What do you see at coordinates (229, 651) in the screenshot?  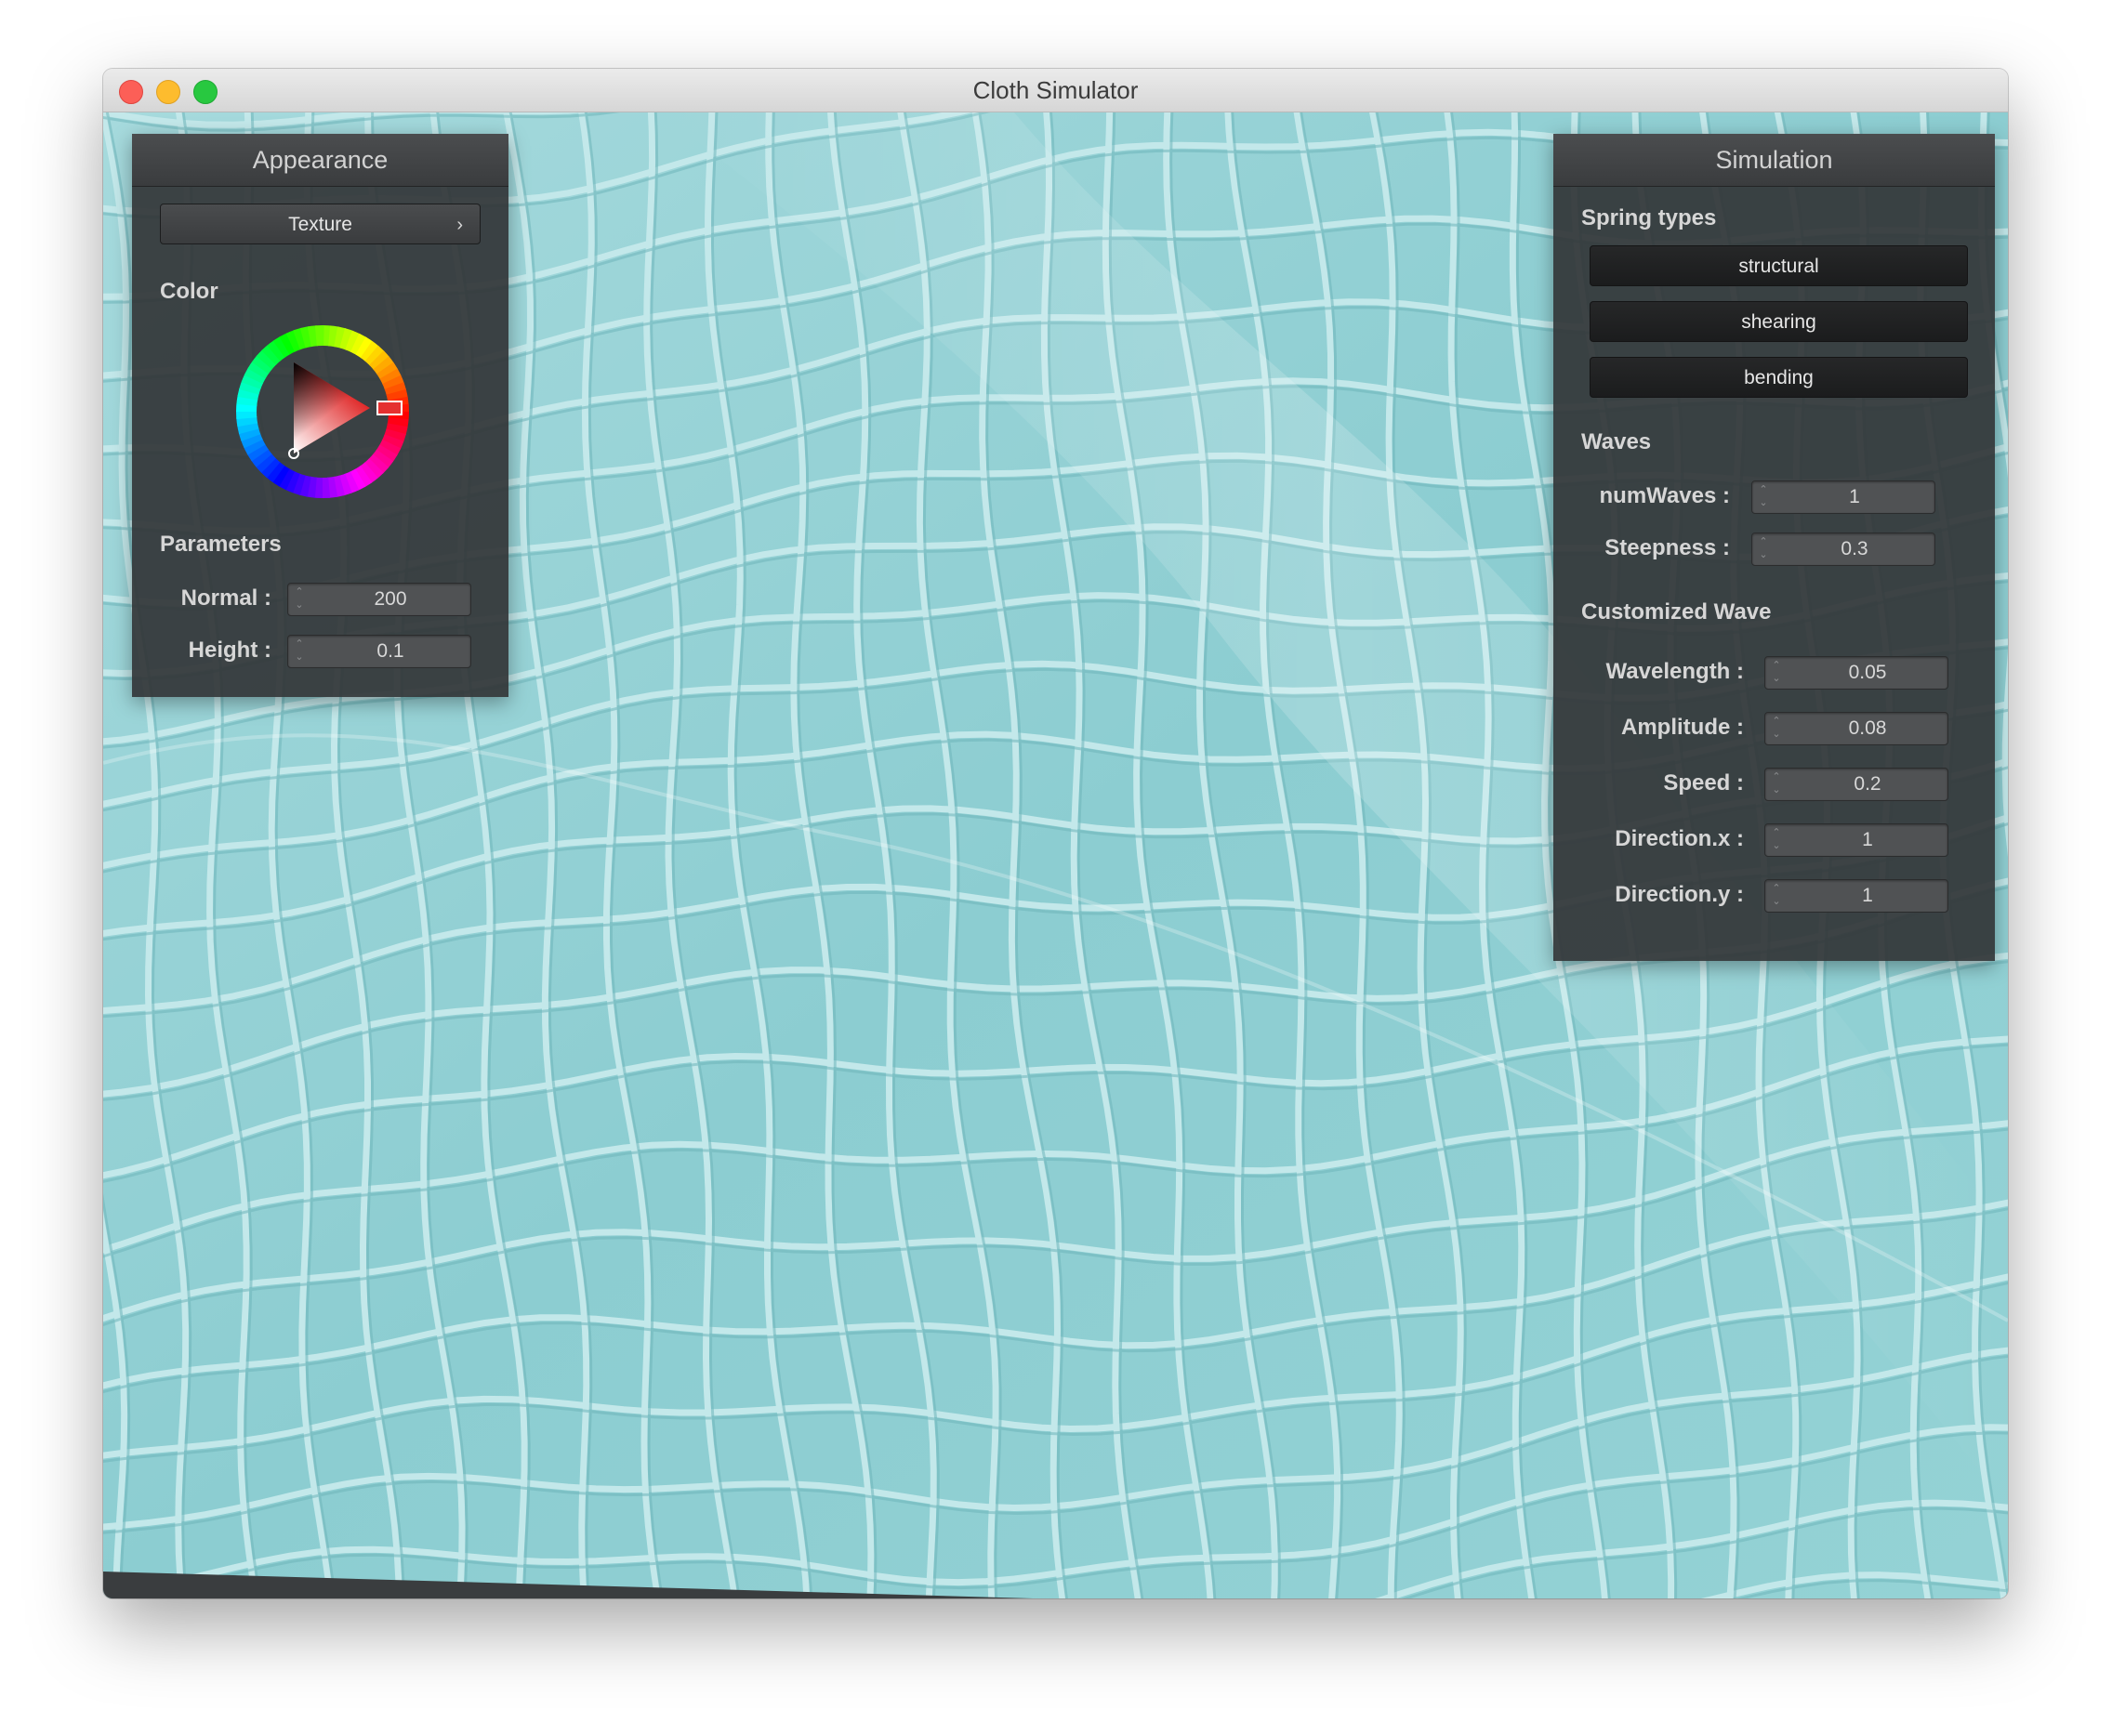 I see `height-label: Height :` at bounding box center [229, 651].